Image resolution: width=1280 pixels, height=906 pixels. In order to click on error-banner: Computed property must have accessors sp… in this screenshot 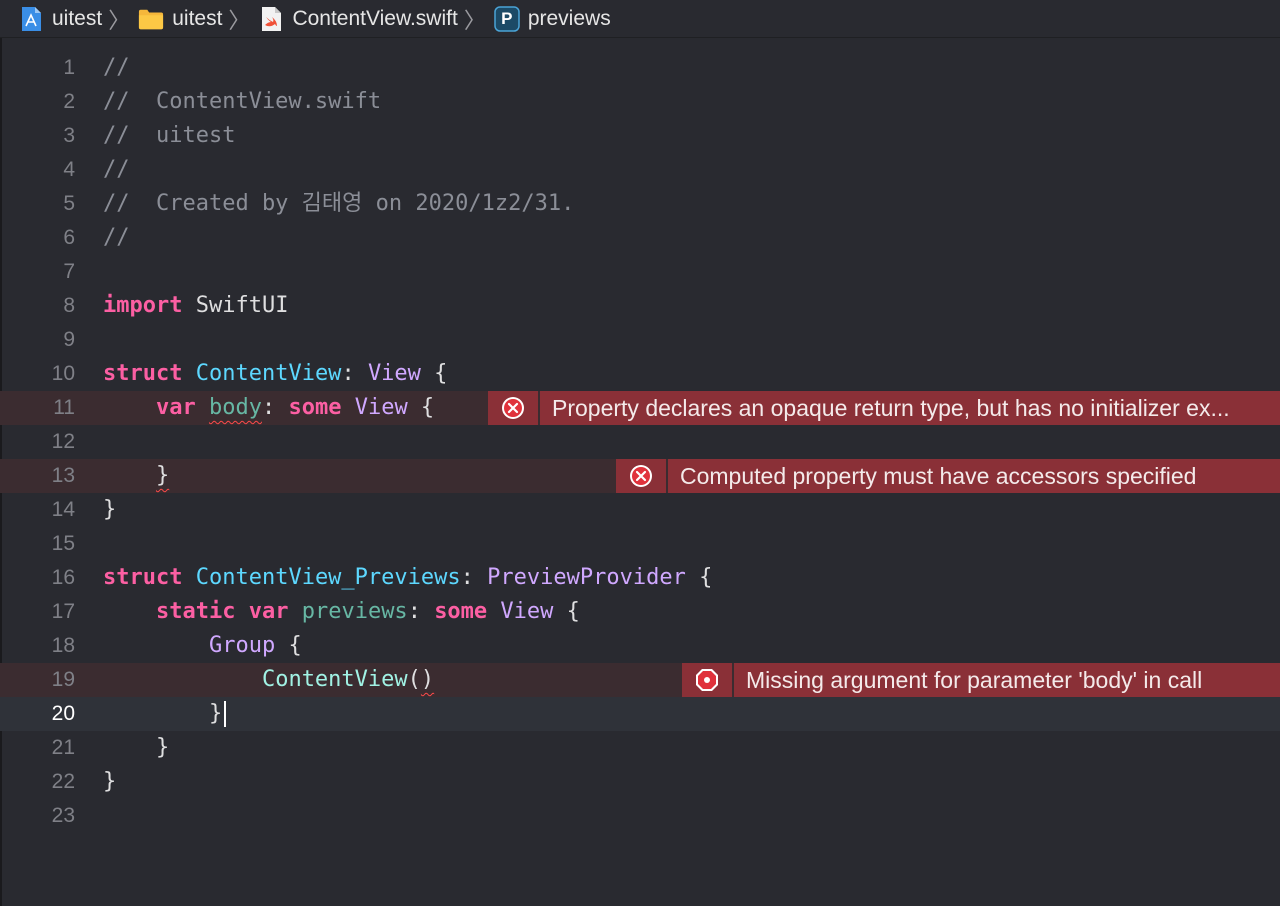, I will do `click(948, 476)`.